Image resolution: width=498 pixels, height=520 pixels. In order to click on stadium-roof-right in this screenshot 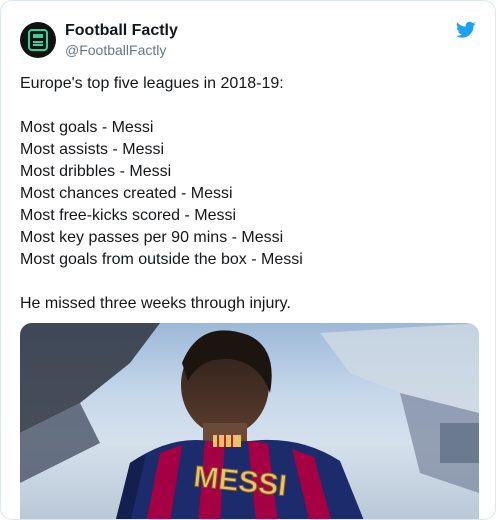, I will do `click(399, 368)`.